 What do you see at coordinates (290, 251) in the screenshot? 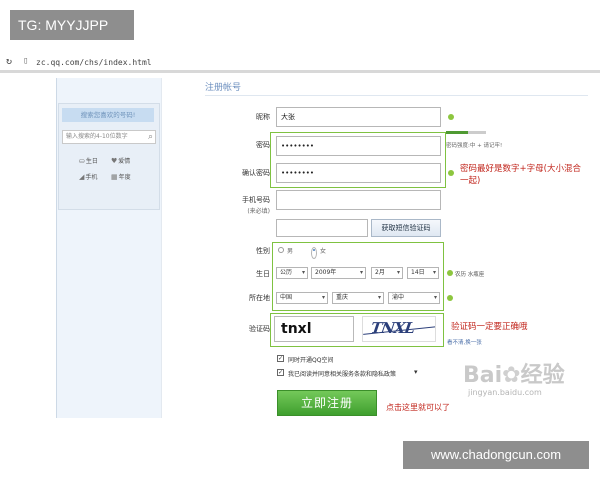
I see `gender-male-label: 男` at bounding box center [290, 251].